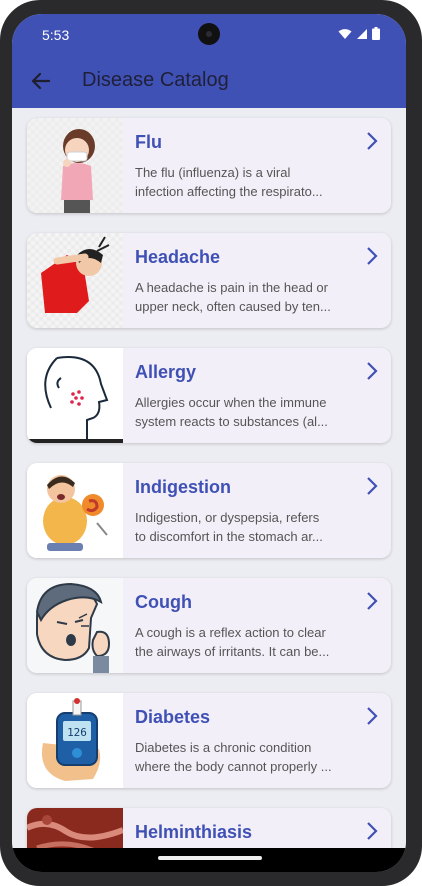  I want to click on home-gesture-handle, so click(210, 858).